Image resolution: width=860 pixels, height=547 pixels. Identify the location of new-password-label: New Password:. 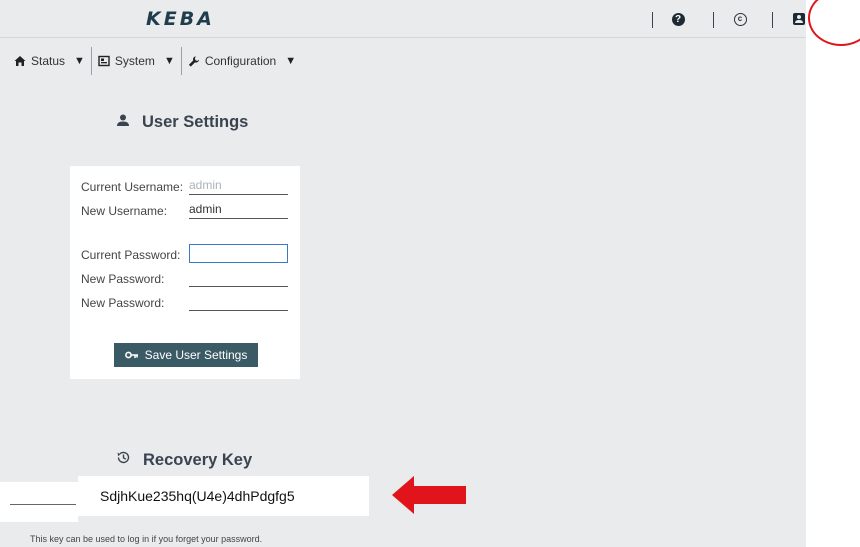
(123, 279).